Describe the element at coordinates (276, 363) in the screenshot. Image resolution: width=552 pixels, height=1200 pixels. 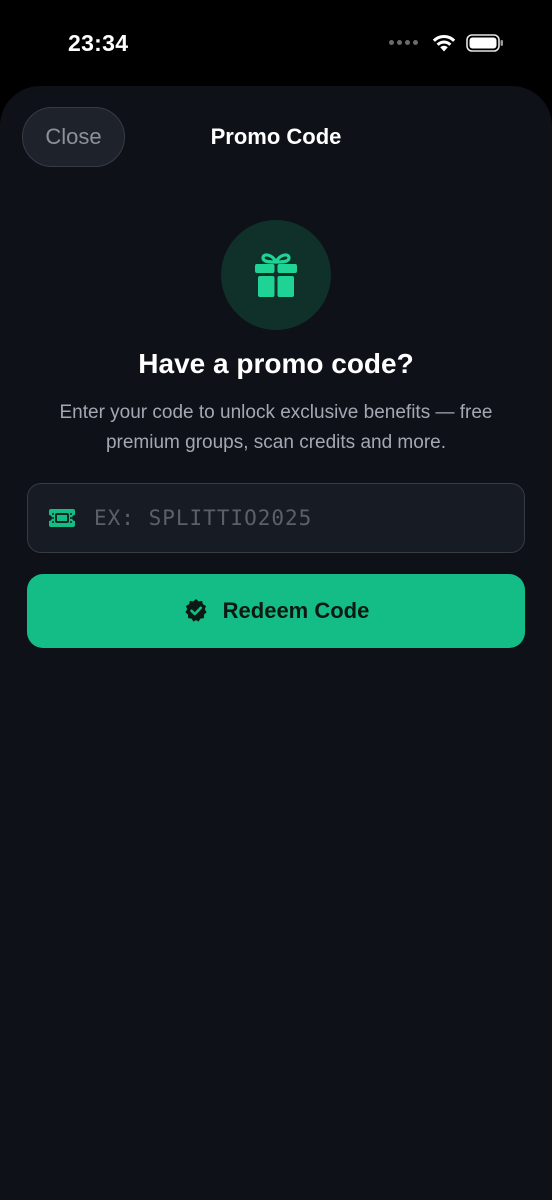
I see `promo-headline: Have a promo code?` at that location.